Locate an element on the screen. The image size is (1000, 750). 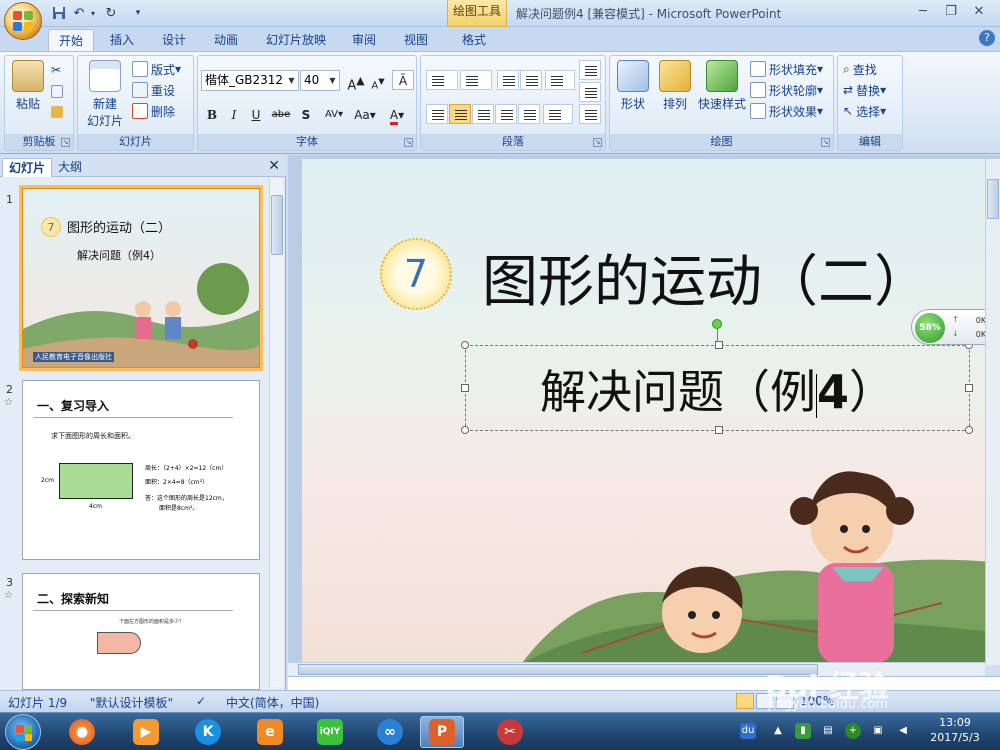
chapter-badge: 7 is located at coordinates (416, 274).